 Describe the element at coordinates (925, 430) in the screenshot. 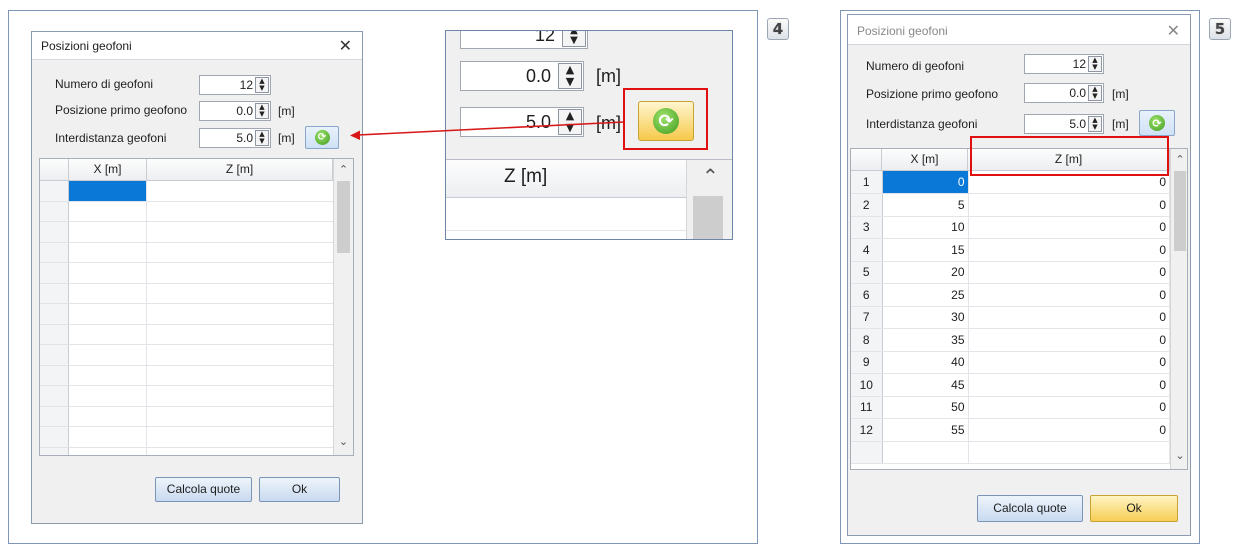

I see `grid-cell-x: 55` at that location.